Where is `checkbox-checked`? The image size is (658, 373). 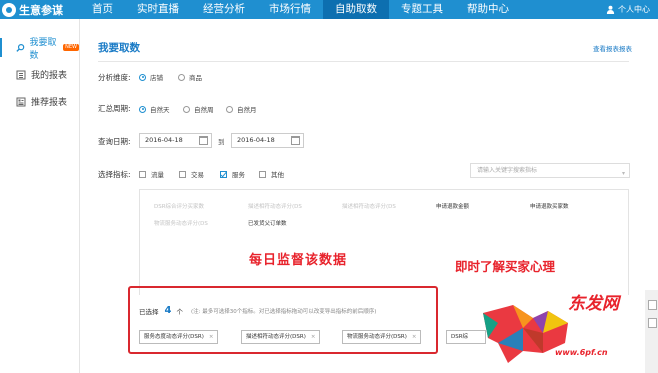 checkbox-checked is located at coordinates (223, 174).